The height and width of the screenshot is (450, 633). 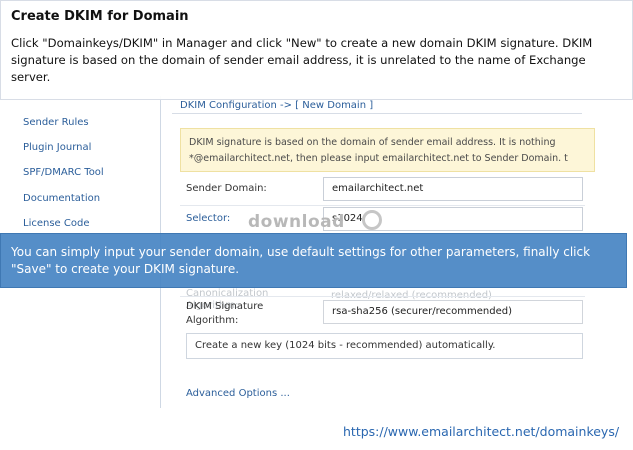 What do you see at coordinates (208, 218) in the screenshot?
I see `selector-label: Selector:` at bounding box center [208, 218].